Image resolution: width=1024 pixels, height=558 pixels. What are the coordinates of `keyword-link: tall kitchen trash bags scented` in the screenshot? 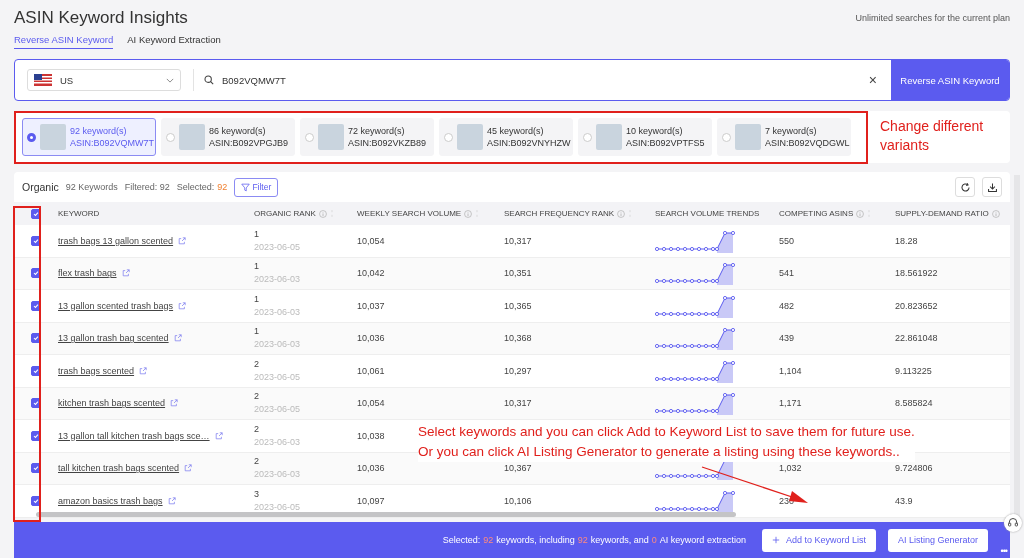 It's located at (119, 468).